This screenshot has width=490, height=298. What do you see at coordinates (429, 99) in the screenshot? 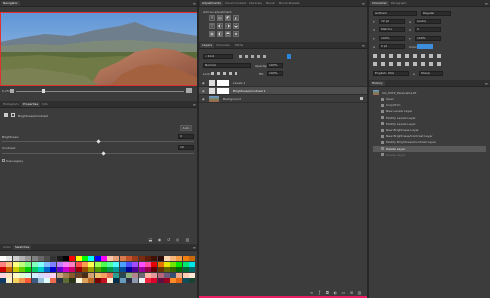
I see `history-item: Open` at bounding box center [429, 99].